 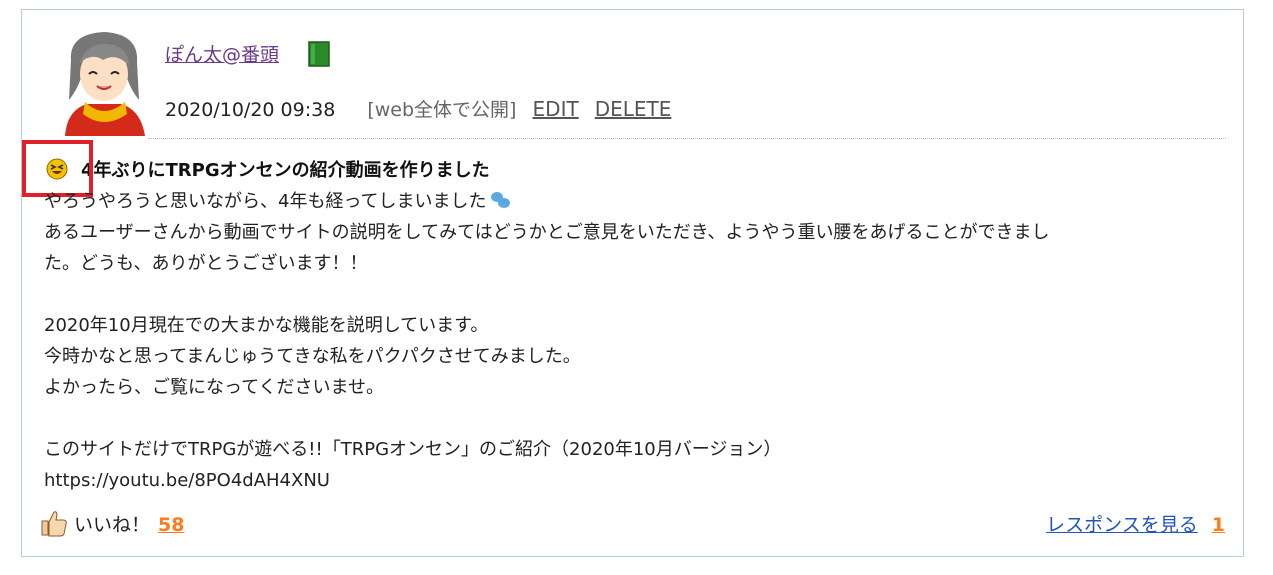 What do you see at coordinates (250, 110) in the screenshot?
I see `post-datetime: 2020/10/20 09:38` at bounding box center [250, 110].